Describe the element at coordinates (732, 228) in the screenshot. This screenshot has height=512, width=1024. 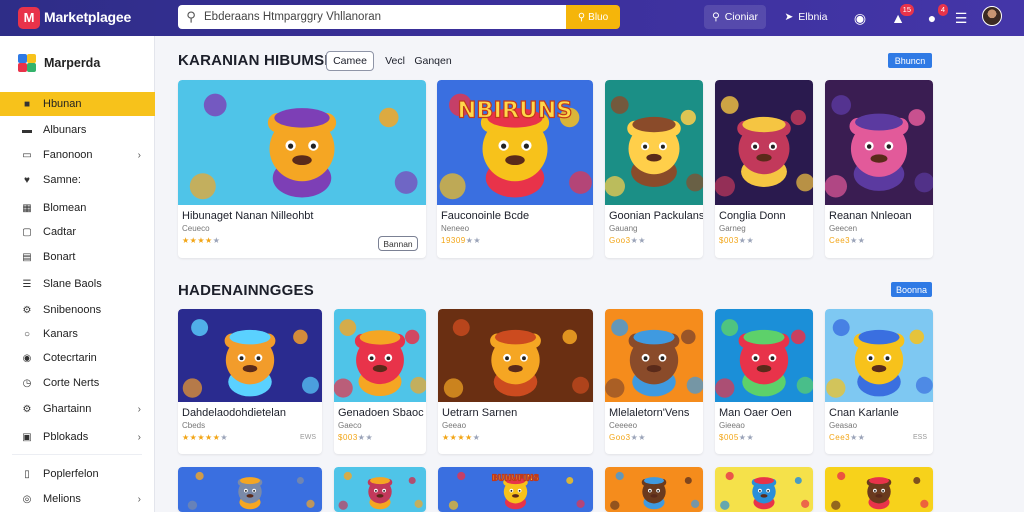
I see `game-category: Garneg` at that location.